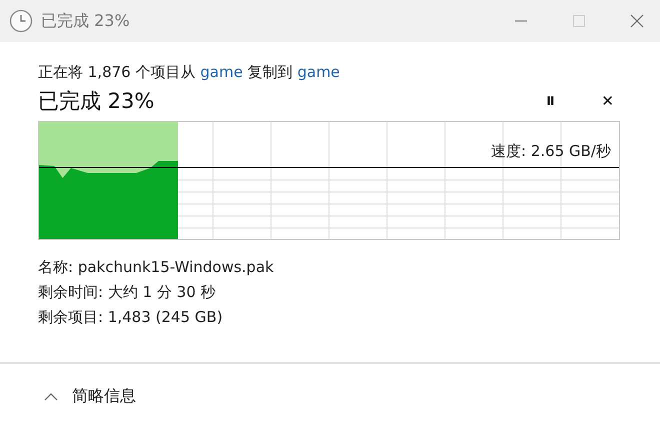  Describe the element at coordinates (579, 21) in the screenshot. I see `maximize-icon` at that location.